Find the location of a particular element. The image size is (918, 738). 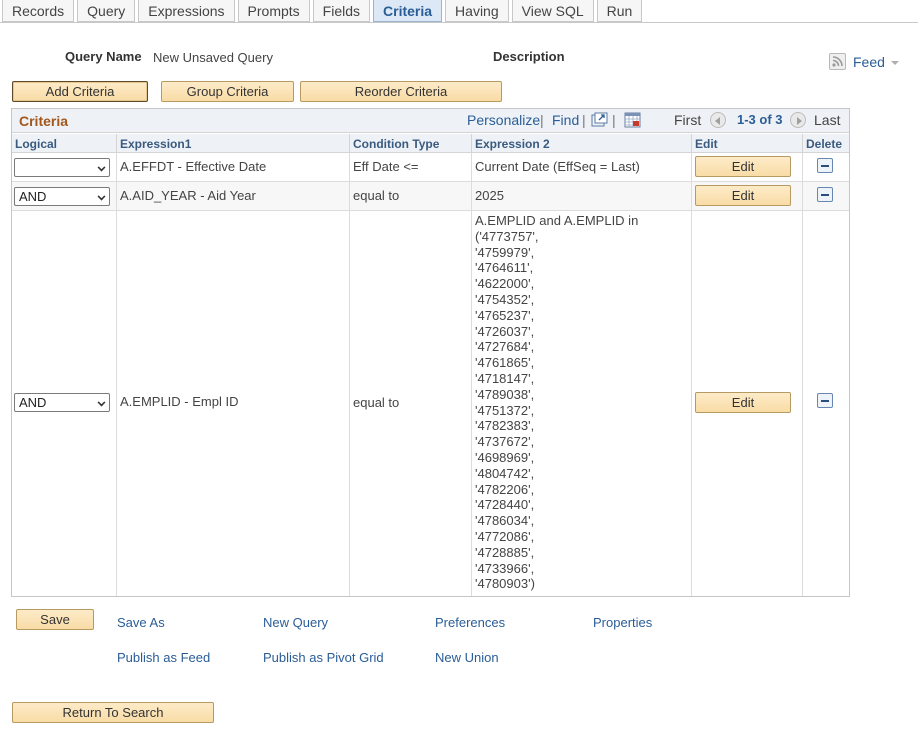

condition-cell: Eff Date <= is located at coordinates (411, 167).